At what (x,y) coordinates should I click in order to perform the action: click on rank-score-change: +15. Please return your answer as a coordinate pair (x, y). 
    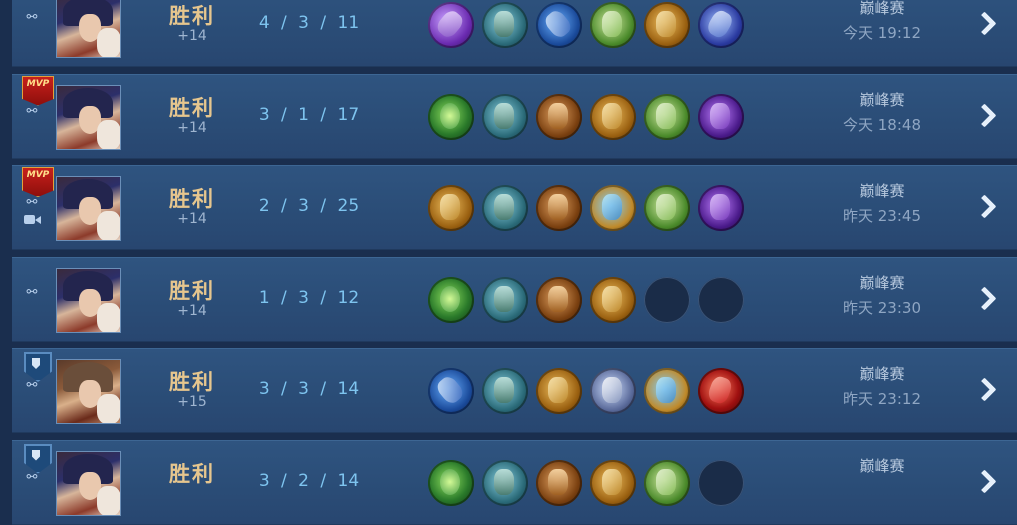
    Looking at the image, I should click on (192, 402).